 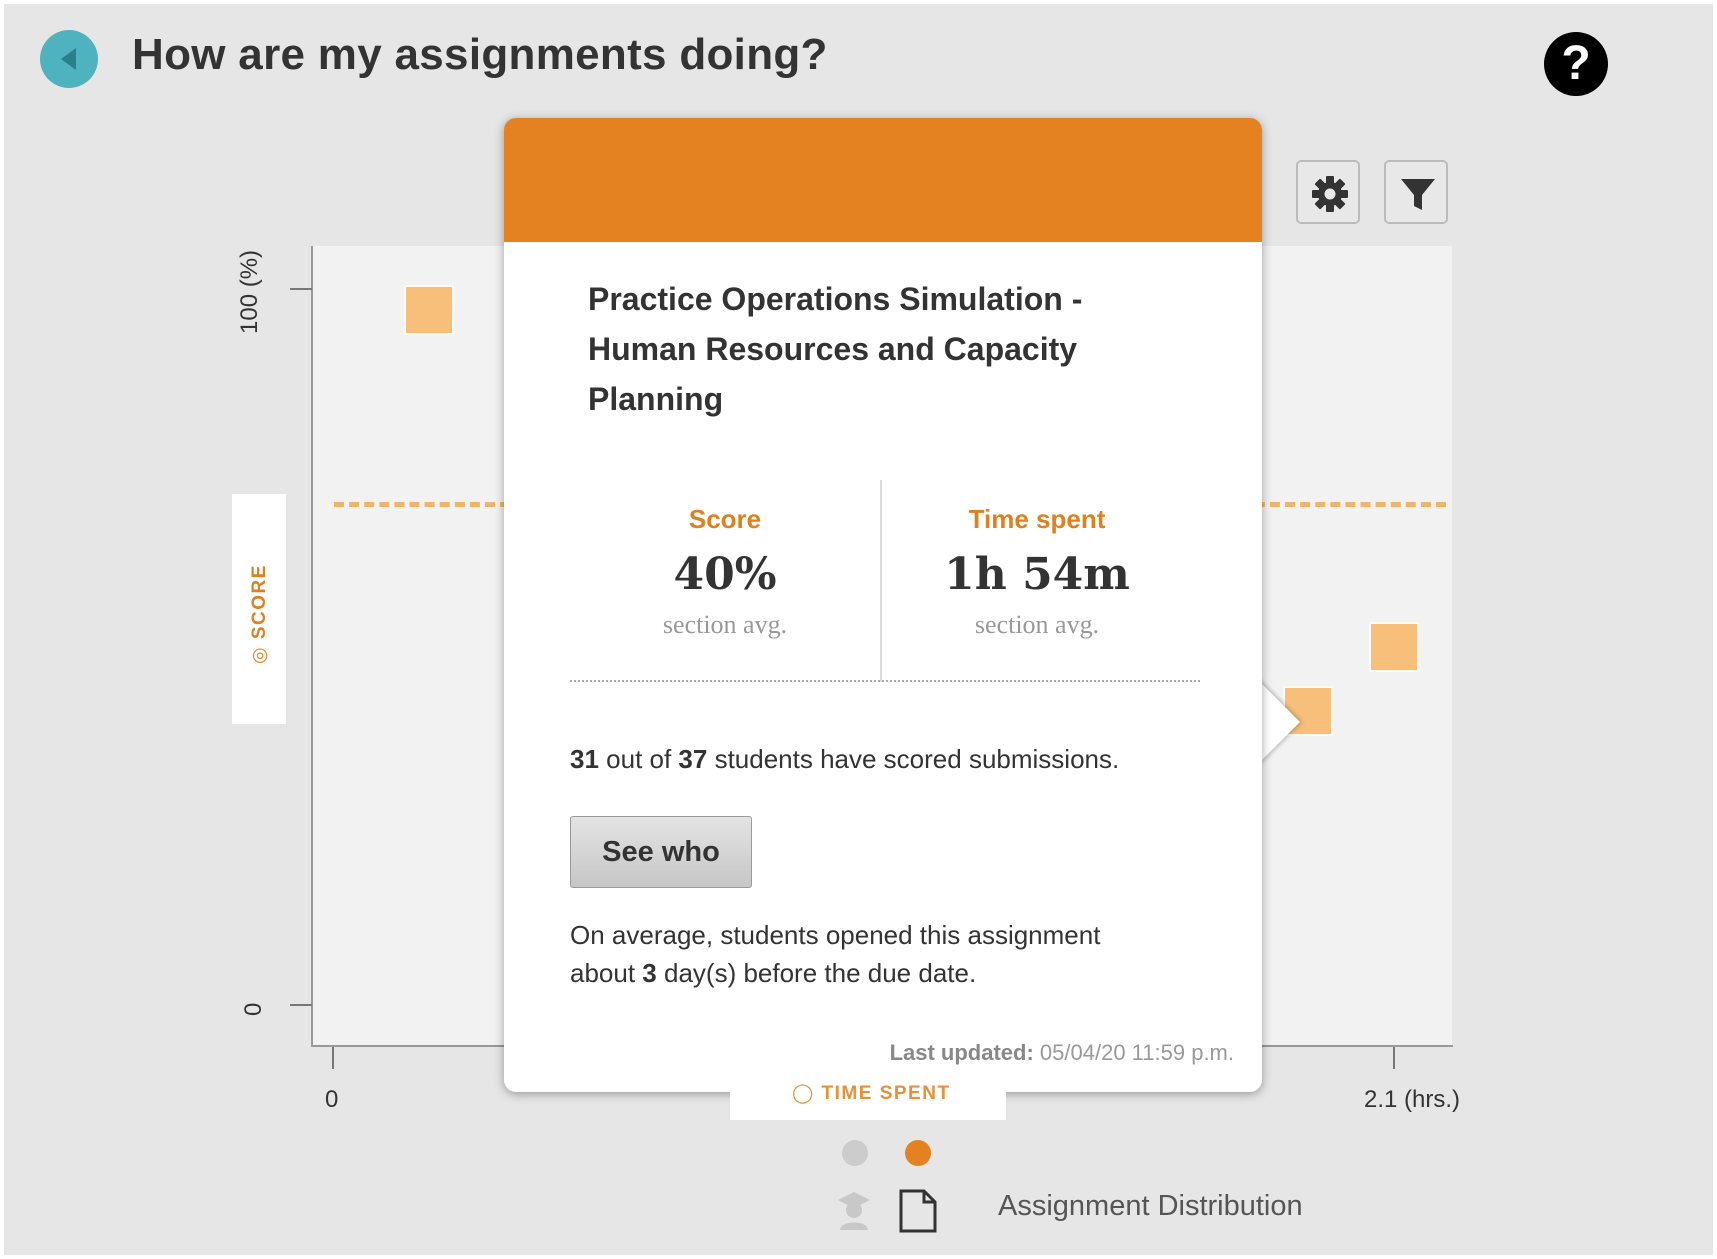 I want to click on target-icon: ◎, so click(x=259, y=651).